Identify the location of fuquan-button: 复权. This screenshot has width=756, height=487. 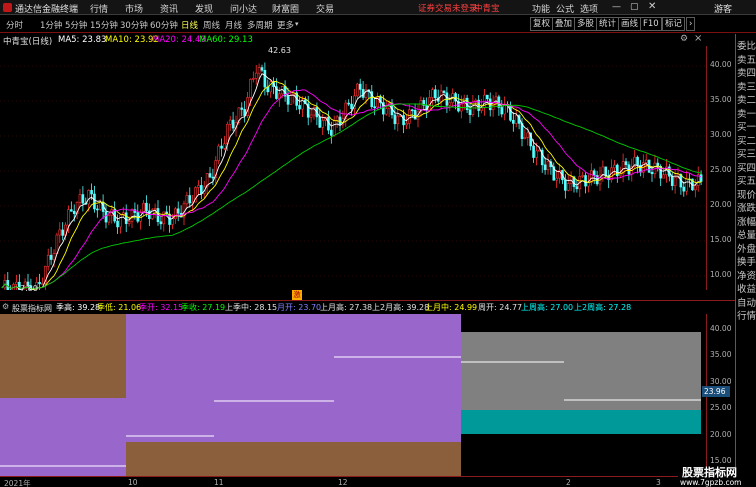
(542, 24).